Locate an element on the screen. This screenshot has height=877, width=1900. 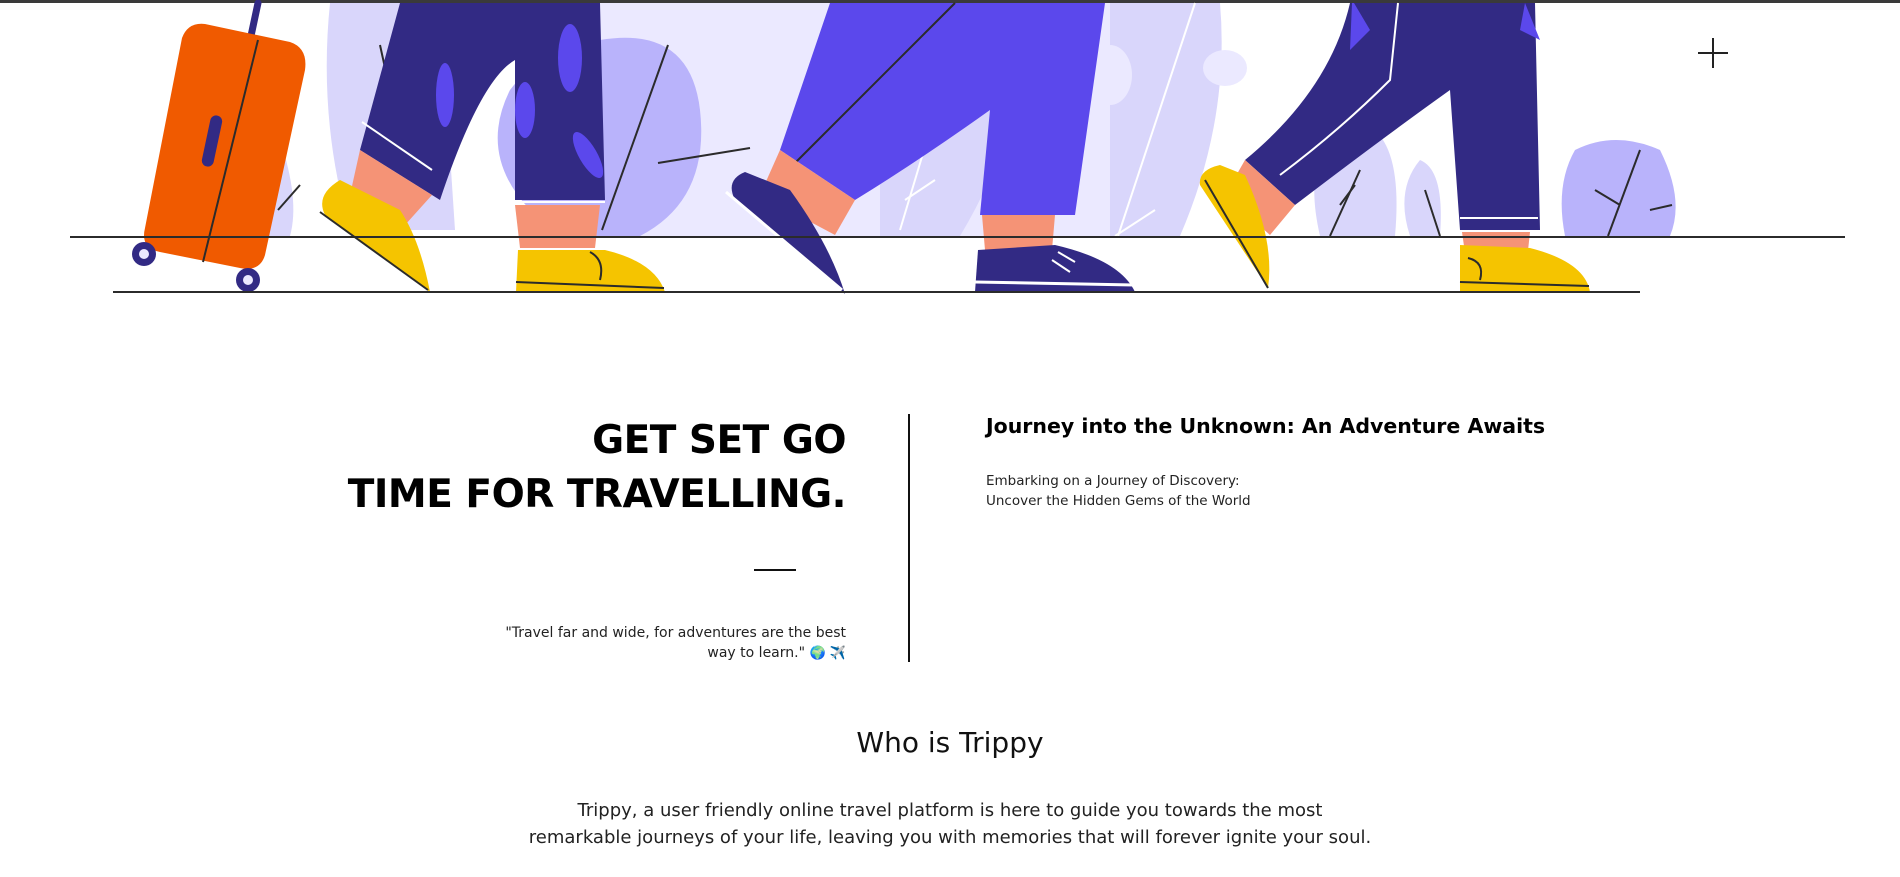
about-title: Who is Trippy is located at coordinates (950, 742).